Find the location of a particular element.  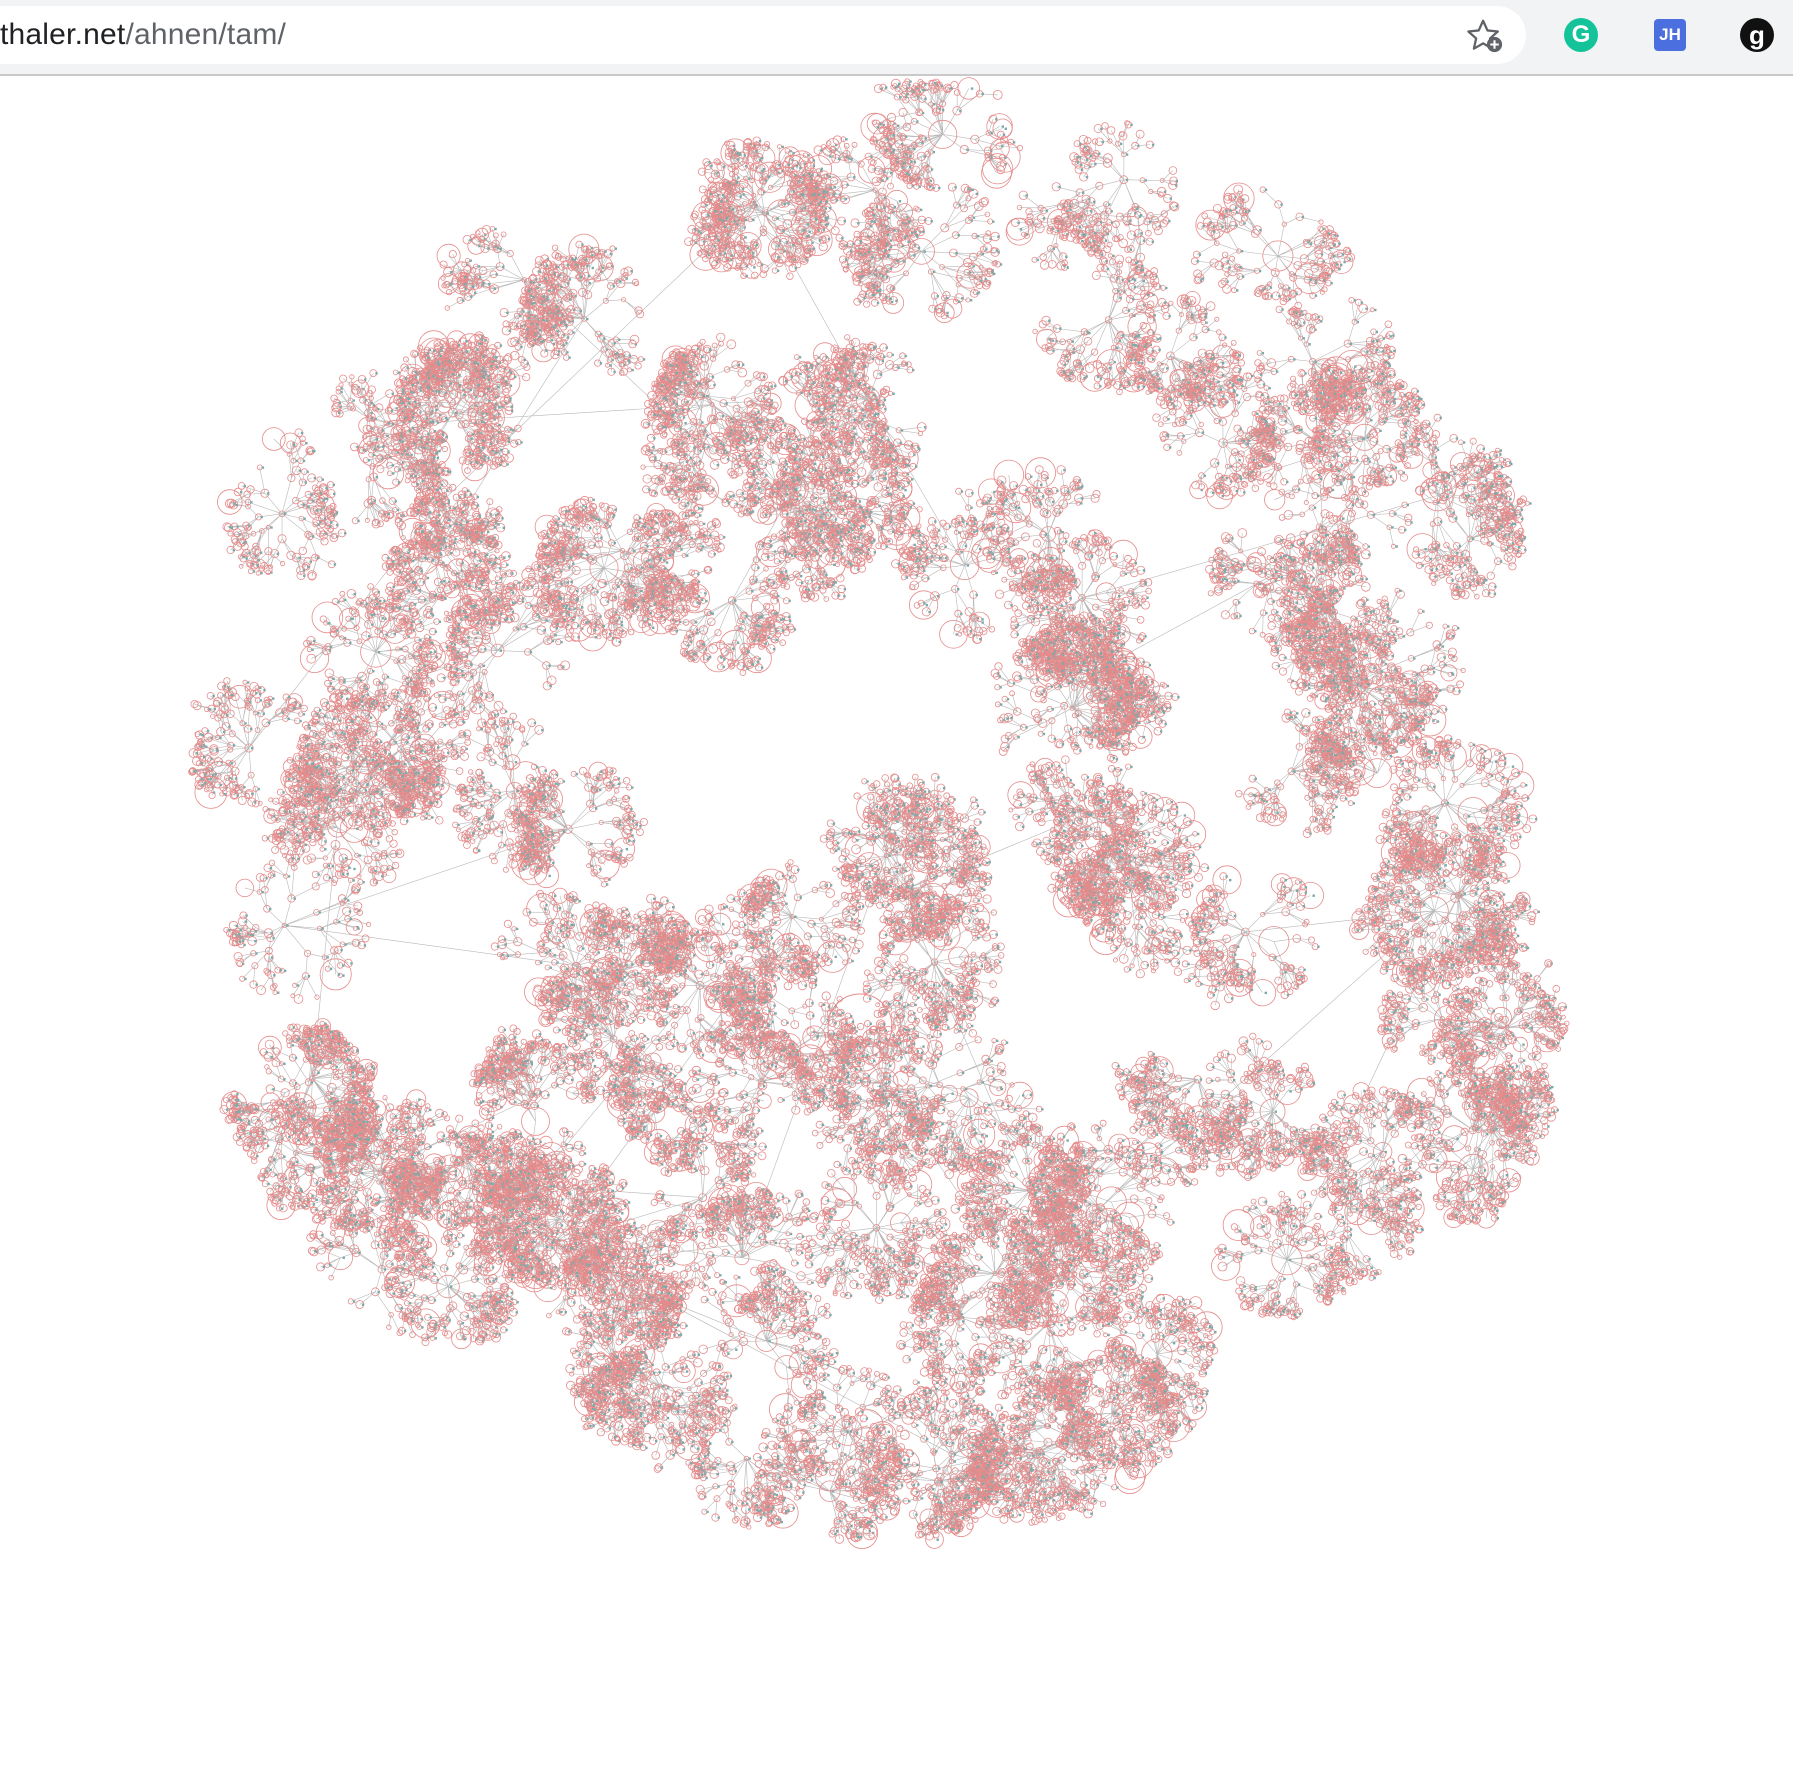

star-add-icon is located at coordinates (1485, 35).